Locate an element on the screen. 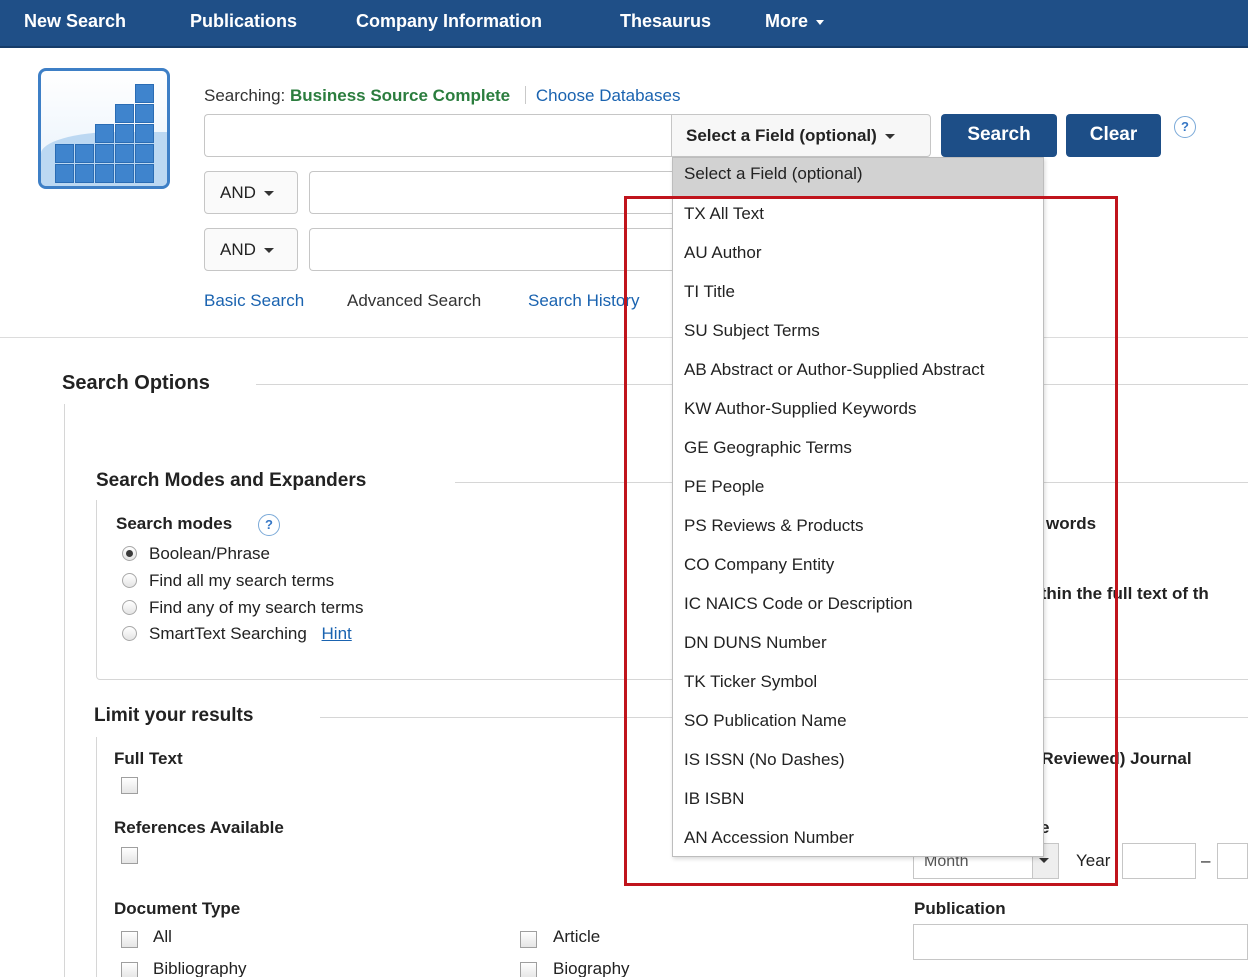 The image size is (1248, 977). expander-fulltext-partial: ithin the full text of th is located at coordinates (1122, 593).